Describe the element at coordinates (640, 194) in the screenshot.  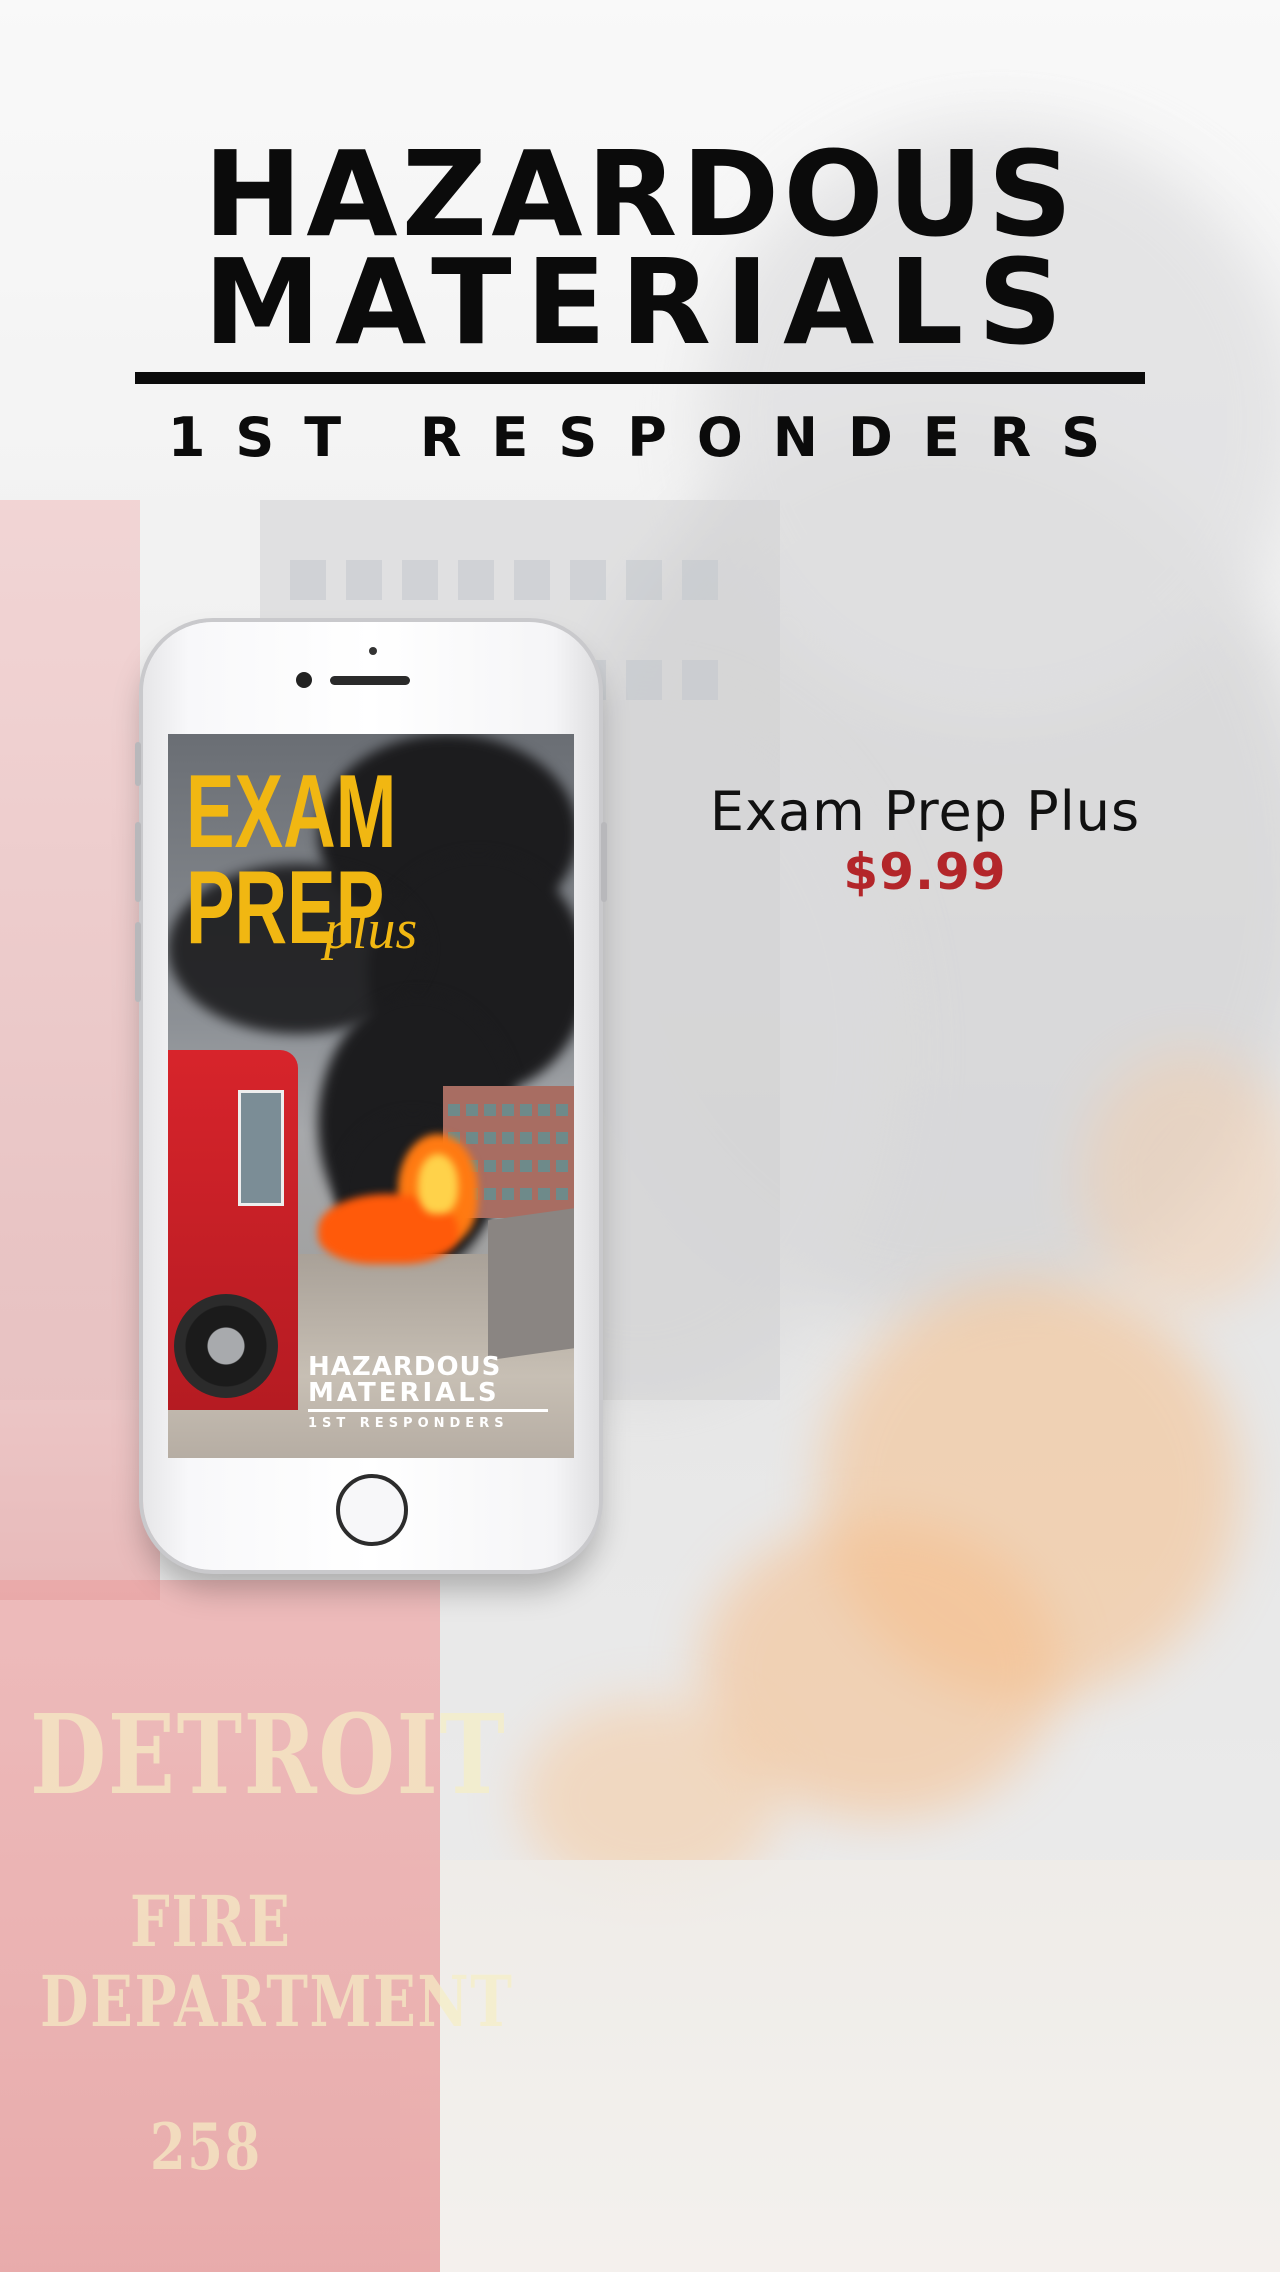
I see `logo-line-hazardous: HAZARDOUS` at that location.